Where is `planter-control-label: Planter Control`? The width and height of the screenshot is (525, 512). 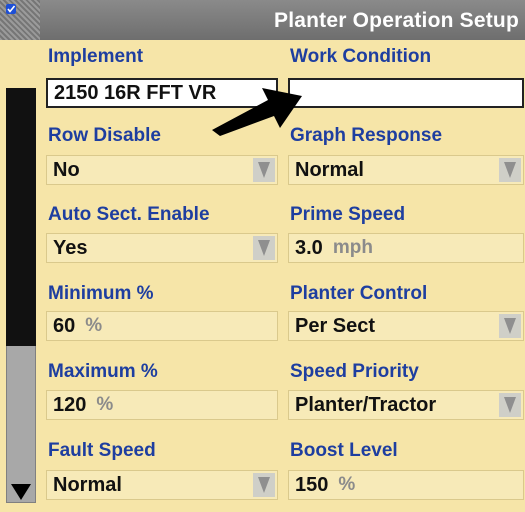
planter-control-label: Planter Control is located at coordinates (359, 293).